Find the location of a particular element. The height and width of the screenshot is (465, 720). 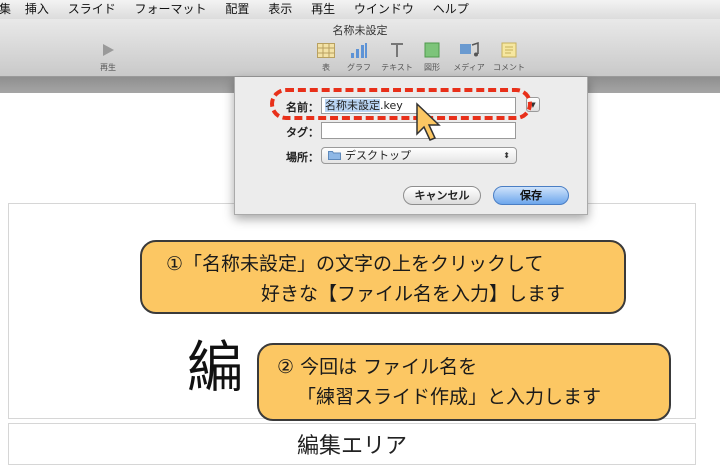

comment-icon is located at coordinates (509, 50).